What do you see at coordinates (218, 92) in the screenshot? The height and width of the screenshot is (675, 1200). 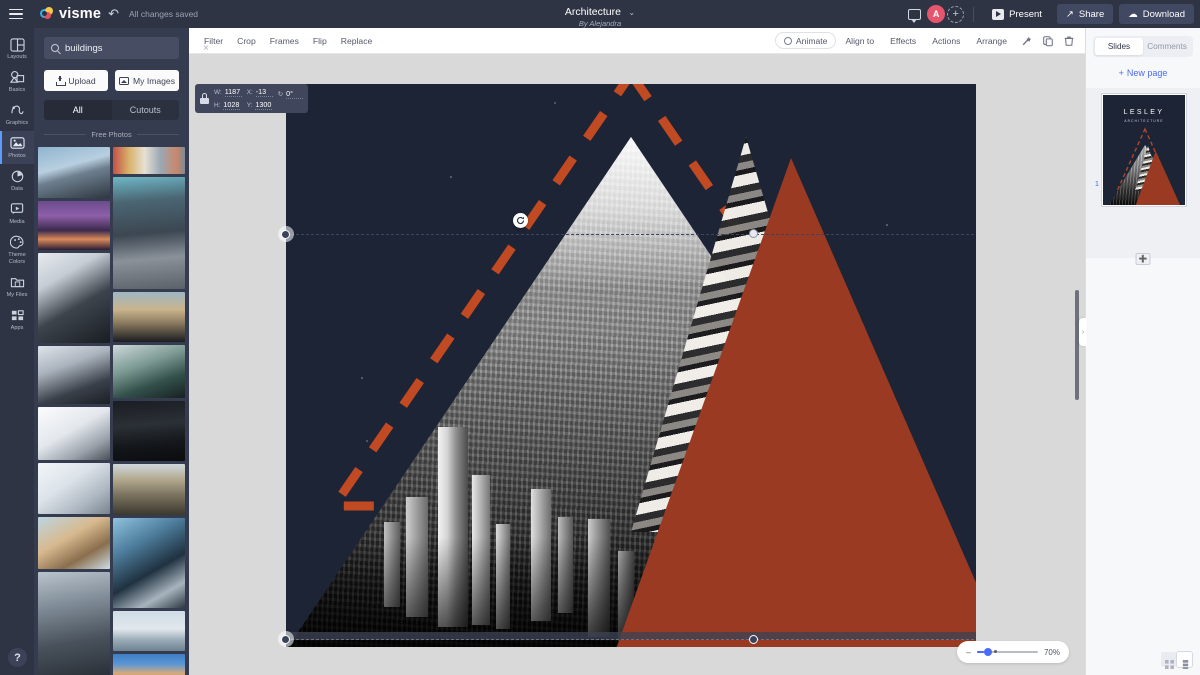 I see `width-label: W:` at bounding box center [218, 92].